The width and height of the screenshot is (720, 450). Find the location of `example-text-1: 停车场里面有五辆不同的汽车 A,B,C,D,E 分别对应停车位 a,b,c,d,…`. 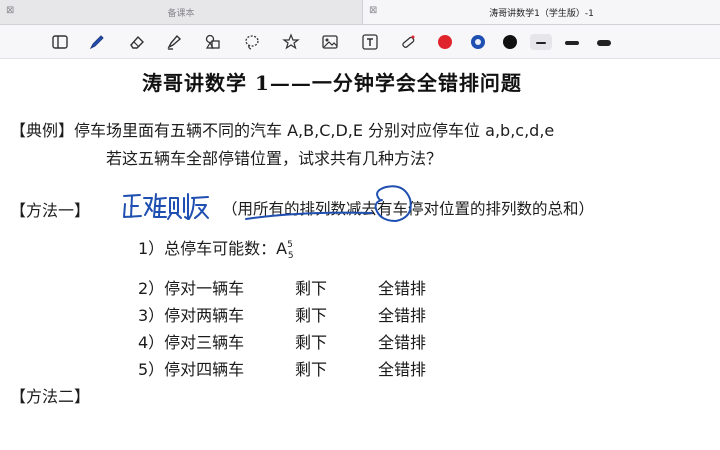

example-text-1: 停车场里面有五辆不同的汽车 A,B,C,D,E 分别对应停车位 a,b,c,d,… is located at coordinates (314, 130).